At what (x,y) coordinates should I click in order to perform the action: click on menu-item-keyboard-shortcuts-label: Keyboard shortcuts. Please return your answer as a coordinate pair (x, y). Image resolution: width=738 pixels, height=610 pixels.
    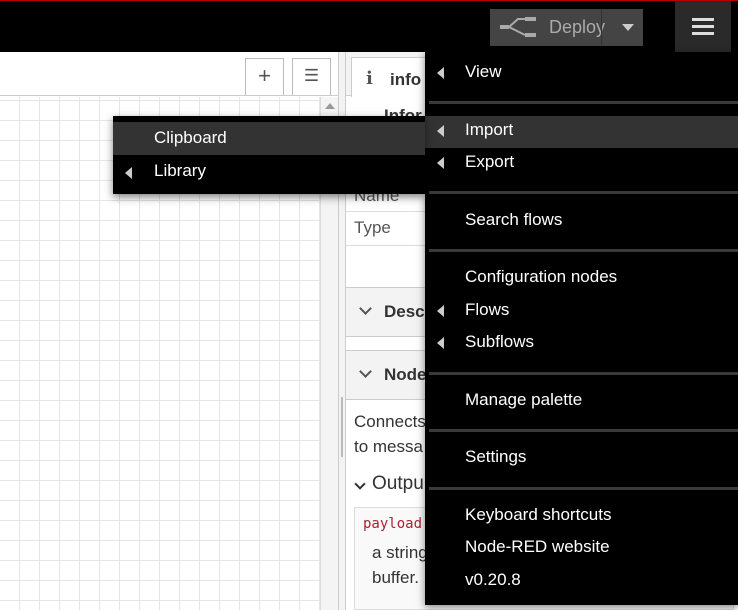
    Looking at the image, I should click on (538, 514).